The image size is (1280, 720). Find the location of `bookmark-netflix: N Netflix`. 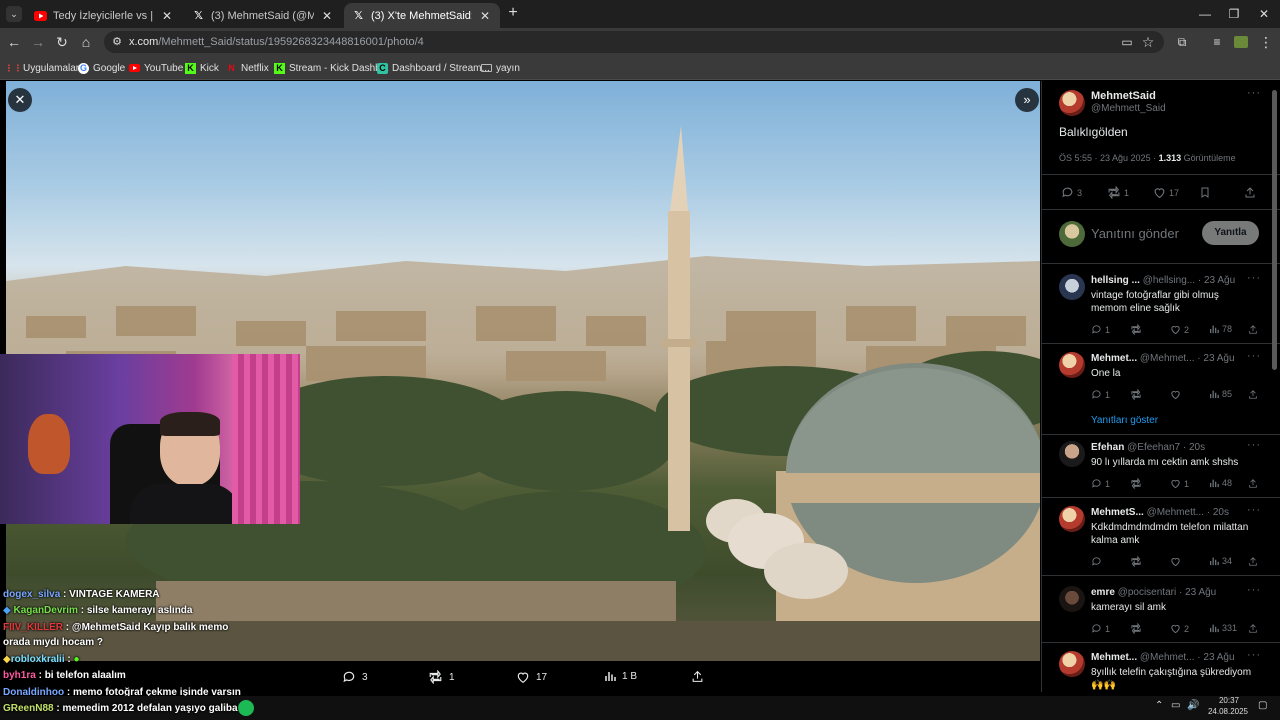

bookmark-netflix: N Netflix is located at coordinates (247, 68).